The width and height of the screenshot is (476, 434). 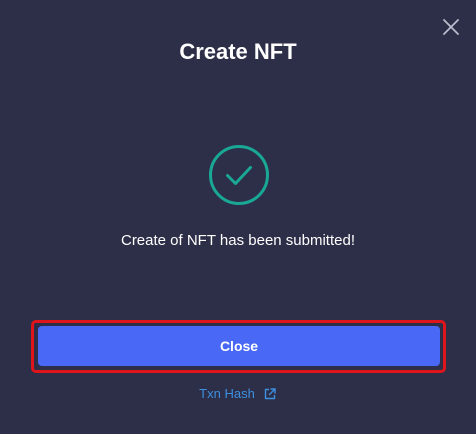 What do you see at coordinates (270, 394) in the screenshot?
I see `external-link-icon` at bounding box center [270, 394].